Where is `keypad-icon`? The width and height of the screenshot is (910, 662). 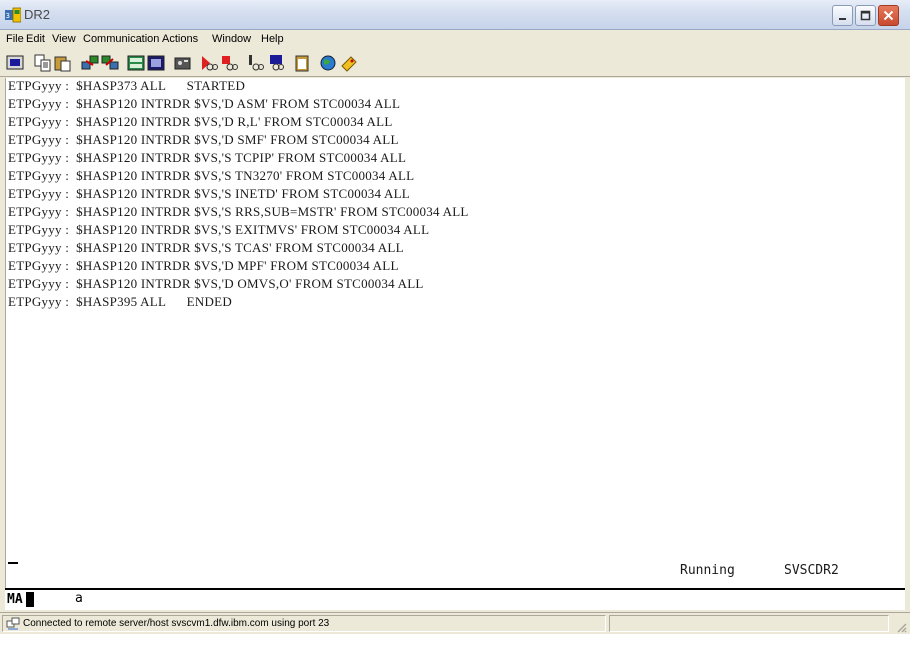 keypad-icon is located at coordinates (136, 63).